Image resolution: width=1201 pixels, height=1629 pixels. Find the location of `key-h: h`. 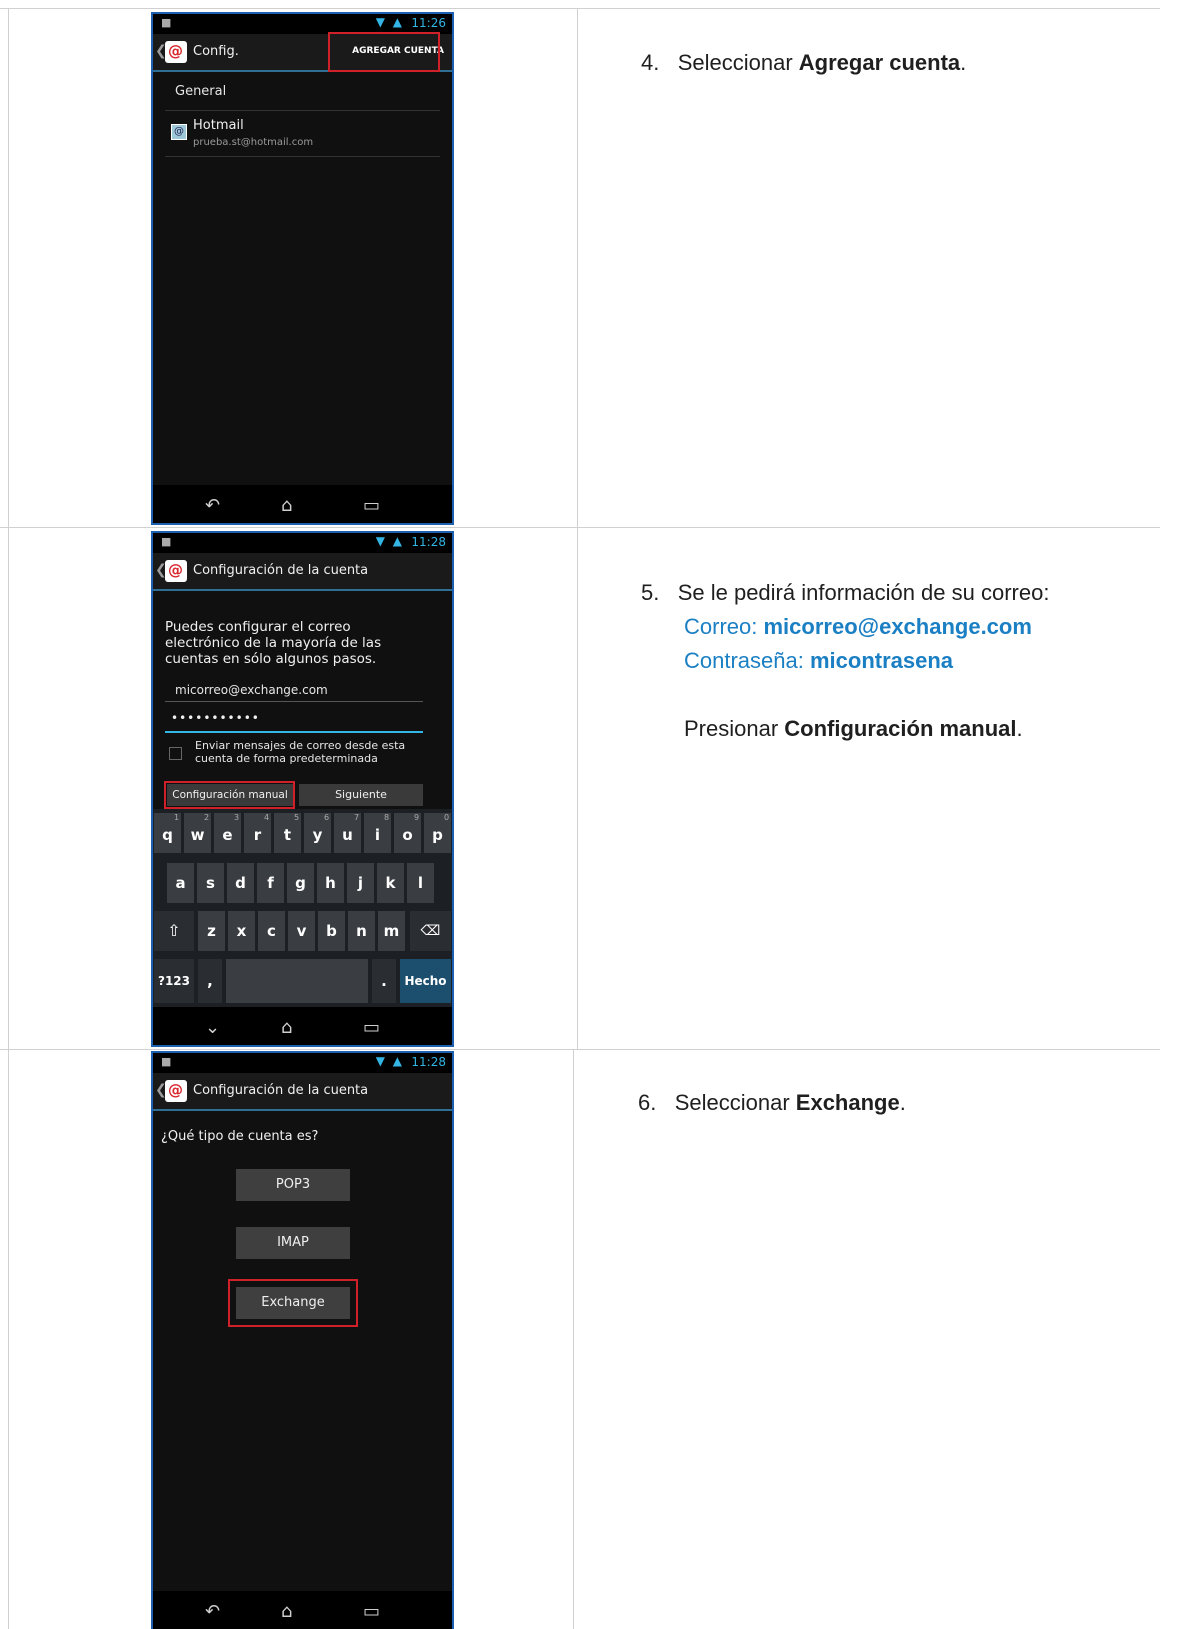

key-h: h is located at coordinates (330, 883).